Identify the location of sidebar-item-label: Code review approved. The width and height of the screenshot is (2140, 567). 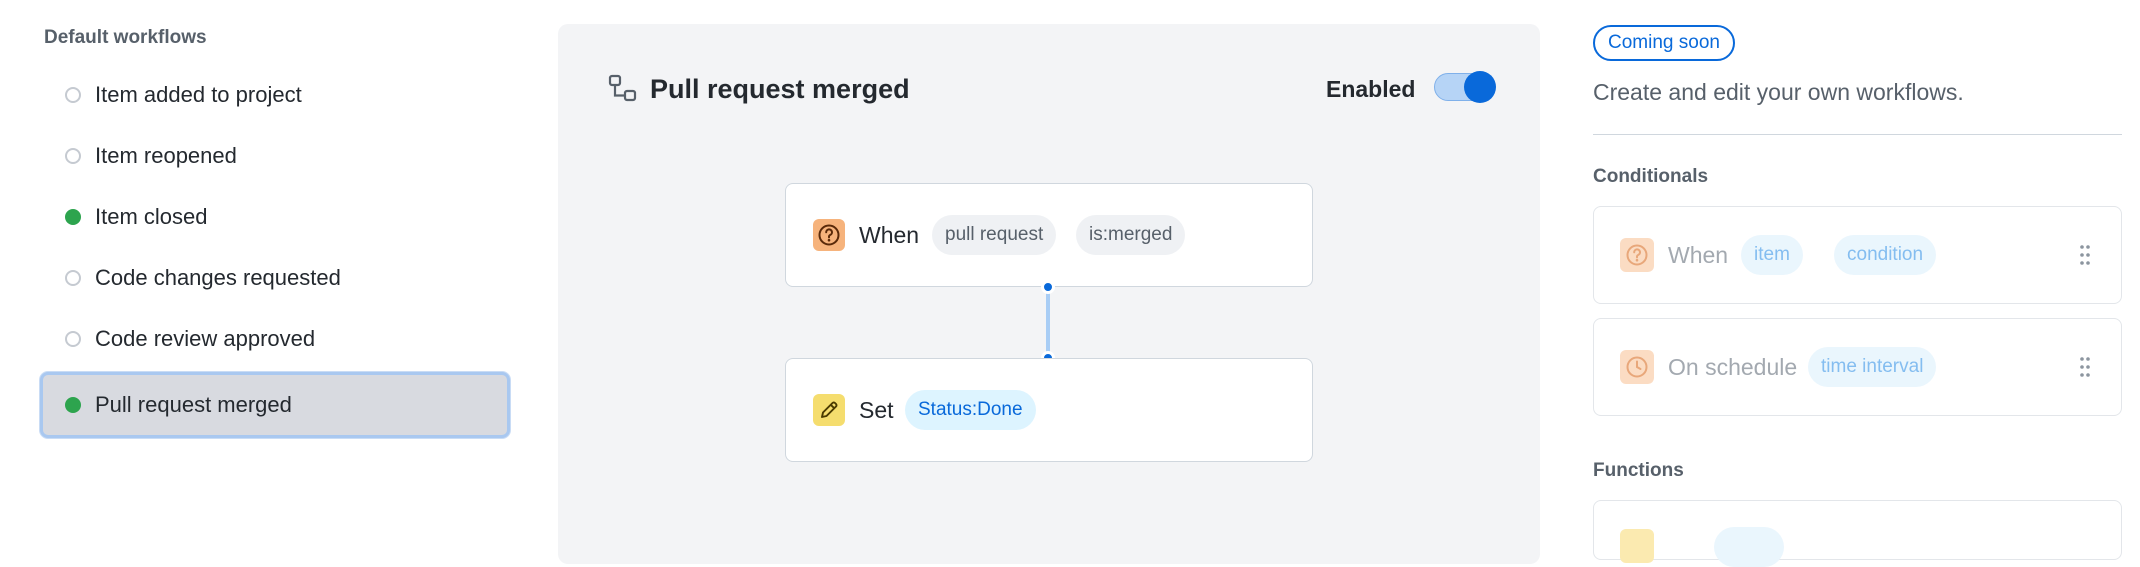
(205, 338).